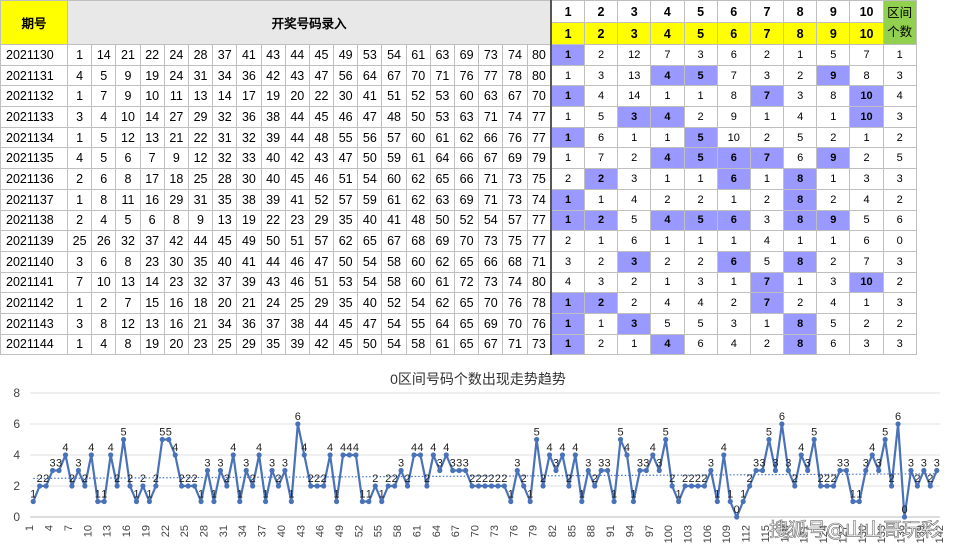  Describe the element at coordinates (379, 531) in the screenshot. I see `x-tick-label: 55` at that location.